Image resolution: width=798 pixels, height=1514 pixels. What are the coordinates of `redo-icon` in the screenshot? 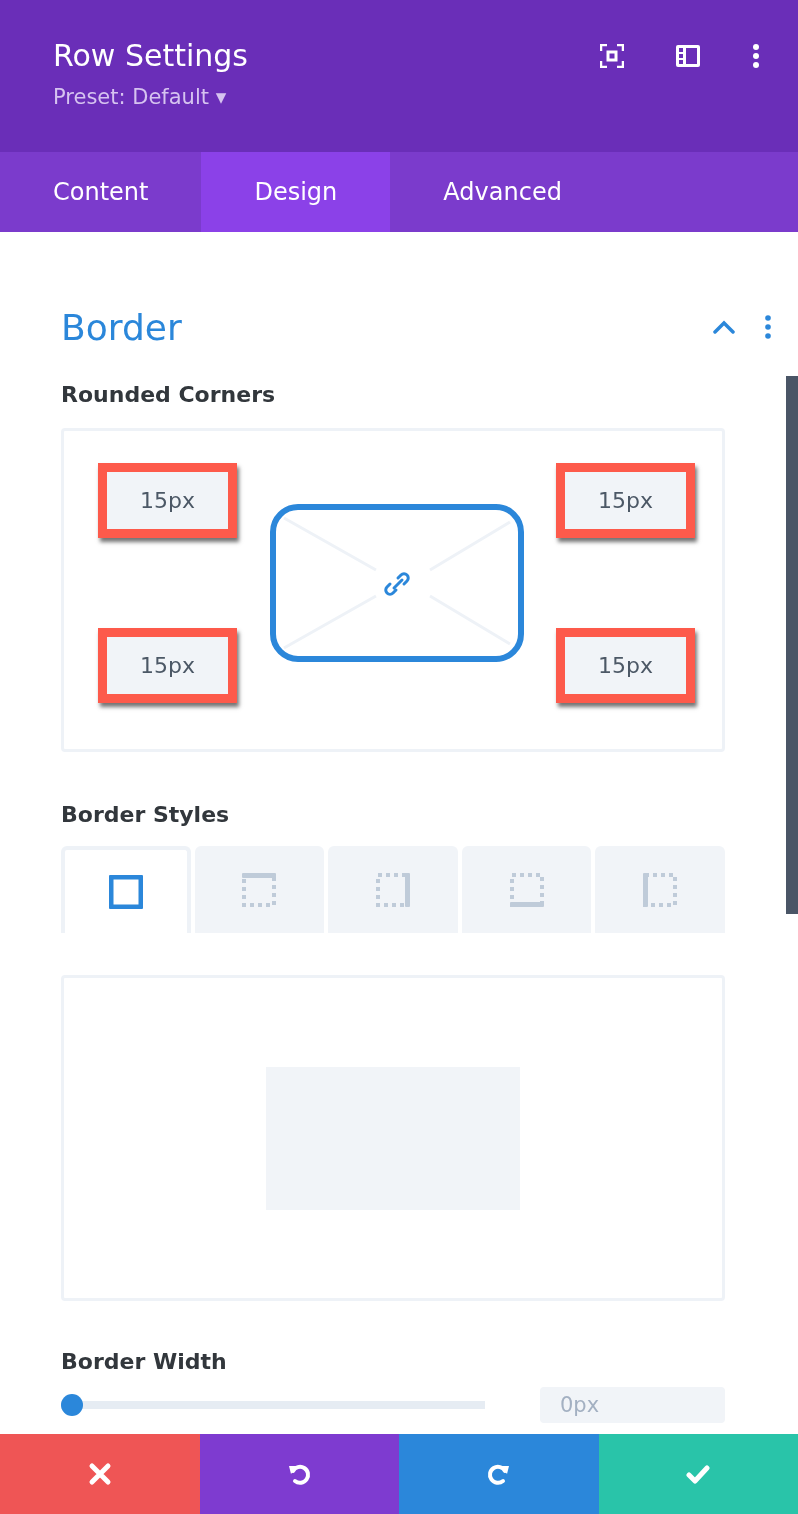 It's located at (498, 1474).